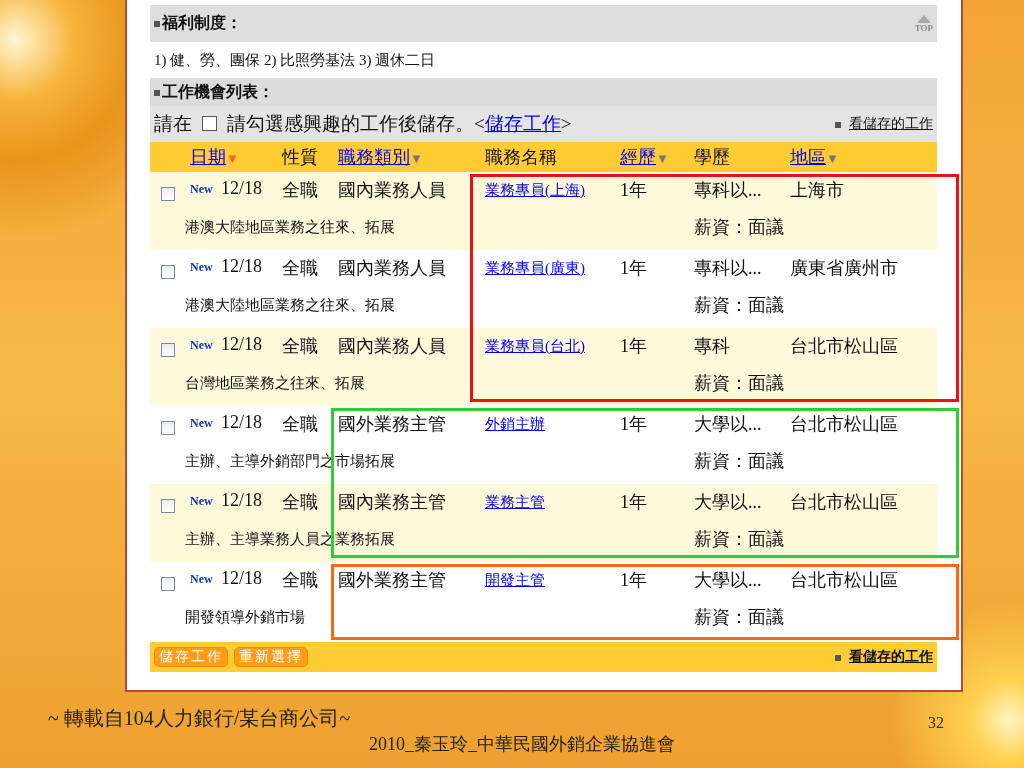  I want to click on credit-text: 2010_秦玉玲_中華民國外銷企業協進會, so click(522, 744).